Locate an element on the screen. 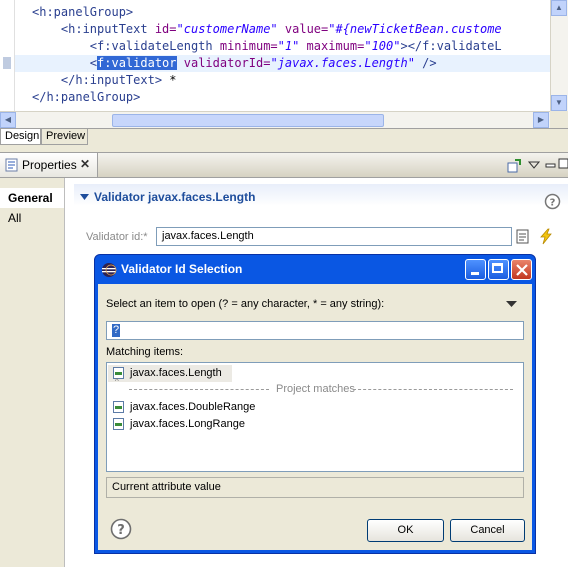  code-token: maximum= is located at coordinates (332, 46).